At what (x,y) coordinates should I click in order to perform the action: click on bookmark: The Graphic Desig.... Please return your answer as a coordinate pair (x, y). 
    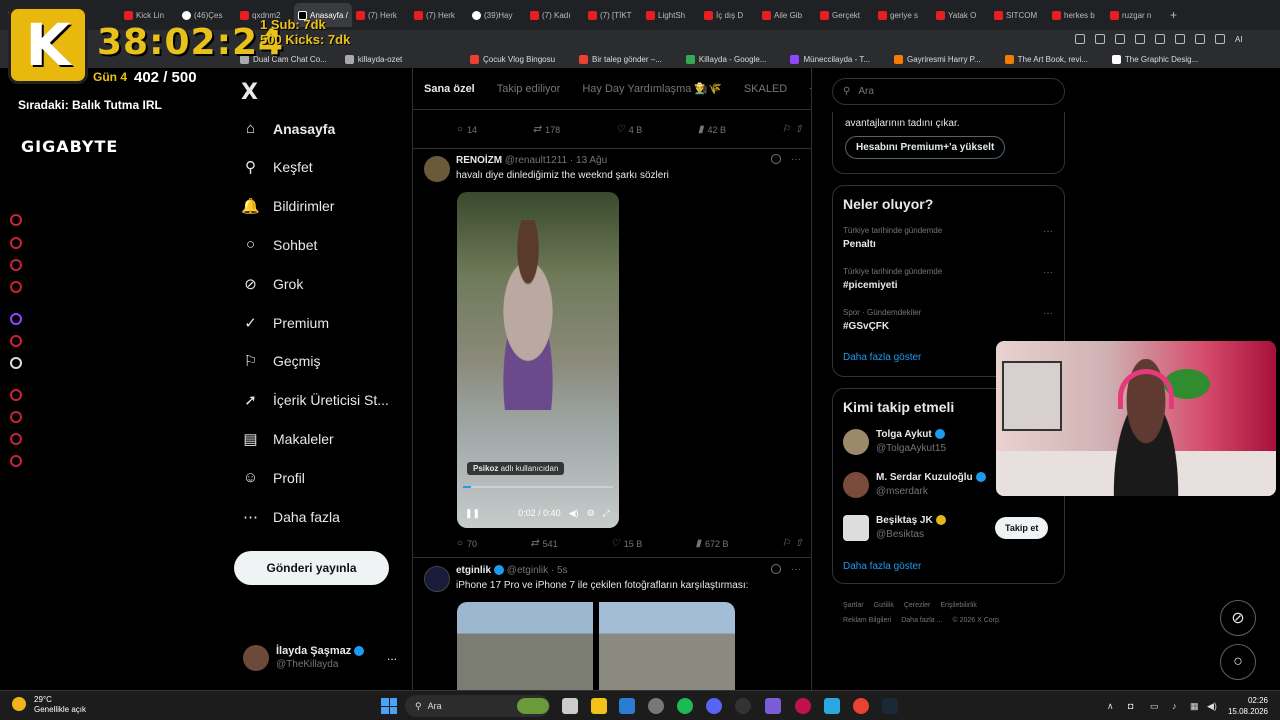
    Looking at the image, I should click on (1154, 59).